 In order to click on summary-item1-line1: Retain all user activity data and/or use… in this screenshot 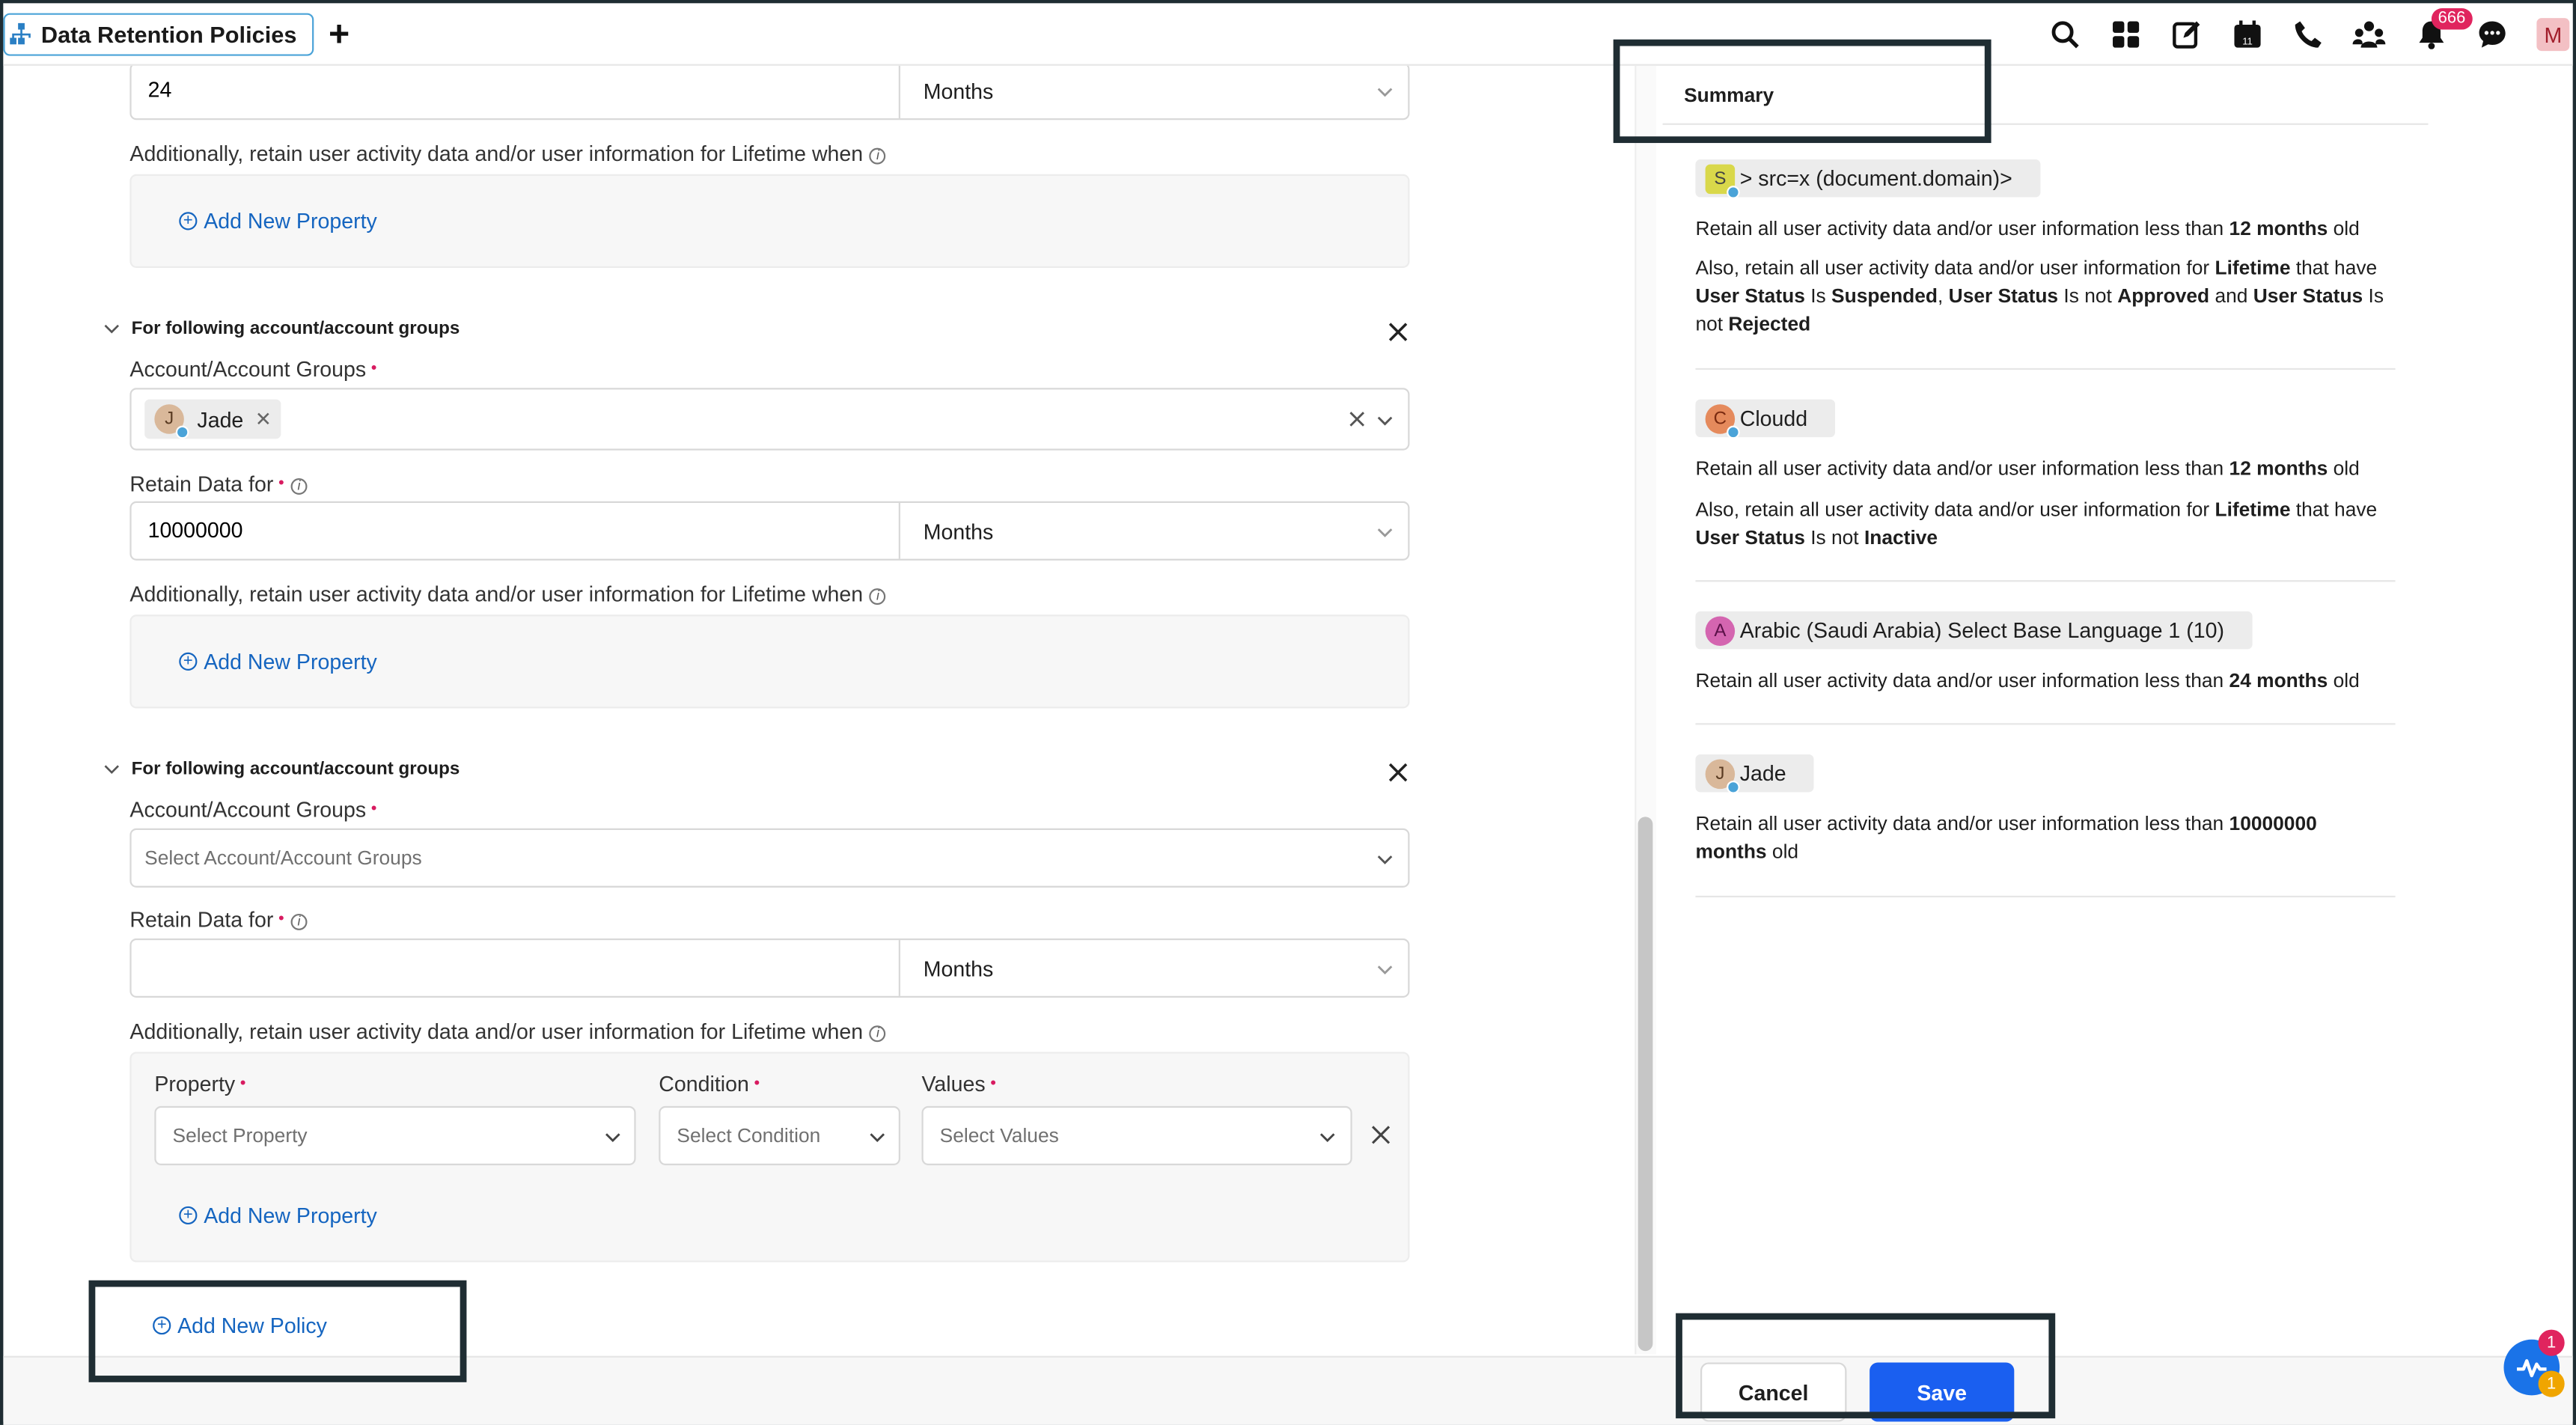, I will do `click(2028, 228)`.